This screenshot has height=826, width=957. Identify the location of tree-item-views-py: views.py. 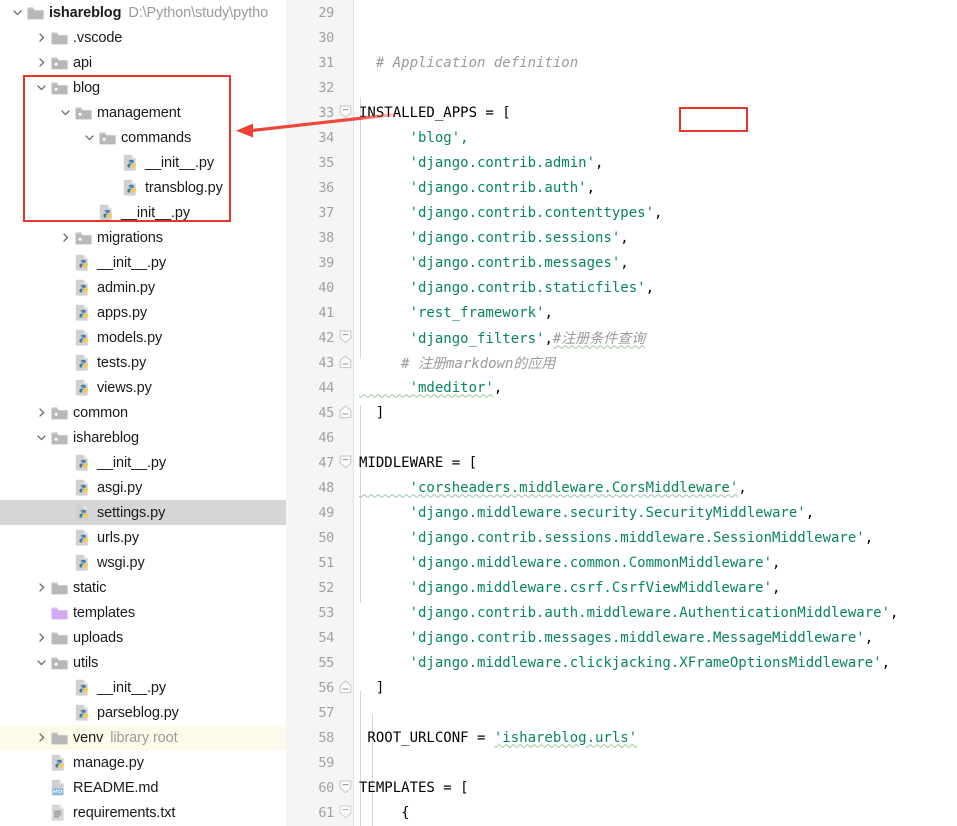
(143, 387).